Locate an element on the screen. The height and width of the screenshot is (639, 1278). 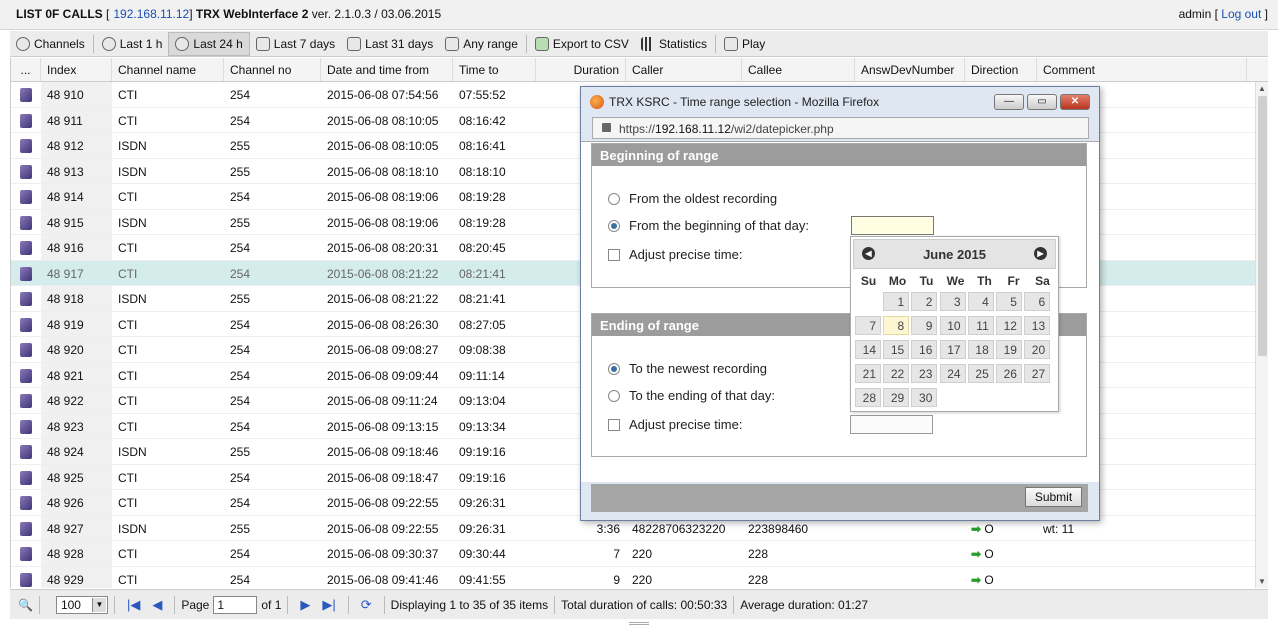
end-day-option: To the ending of that day: is located at coordinates (691, 395).